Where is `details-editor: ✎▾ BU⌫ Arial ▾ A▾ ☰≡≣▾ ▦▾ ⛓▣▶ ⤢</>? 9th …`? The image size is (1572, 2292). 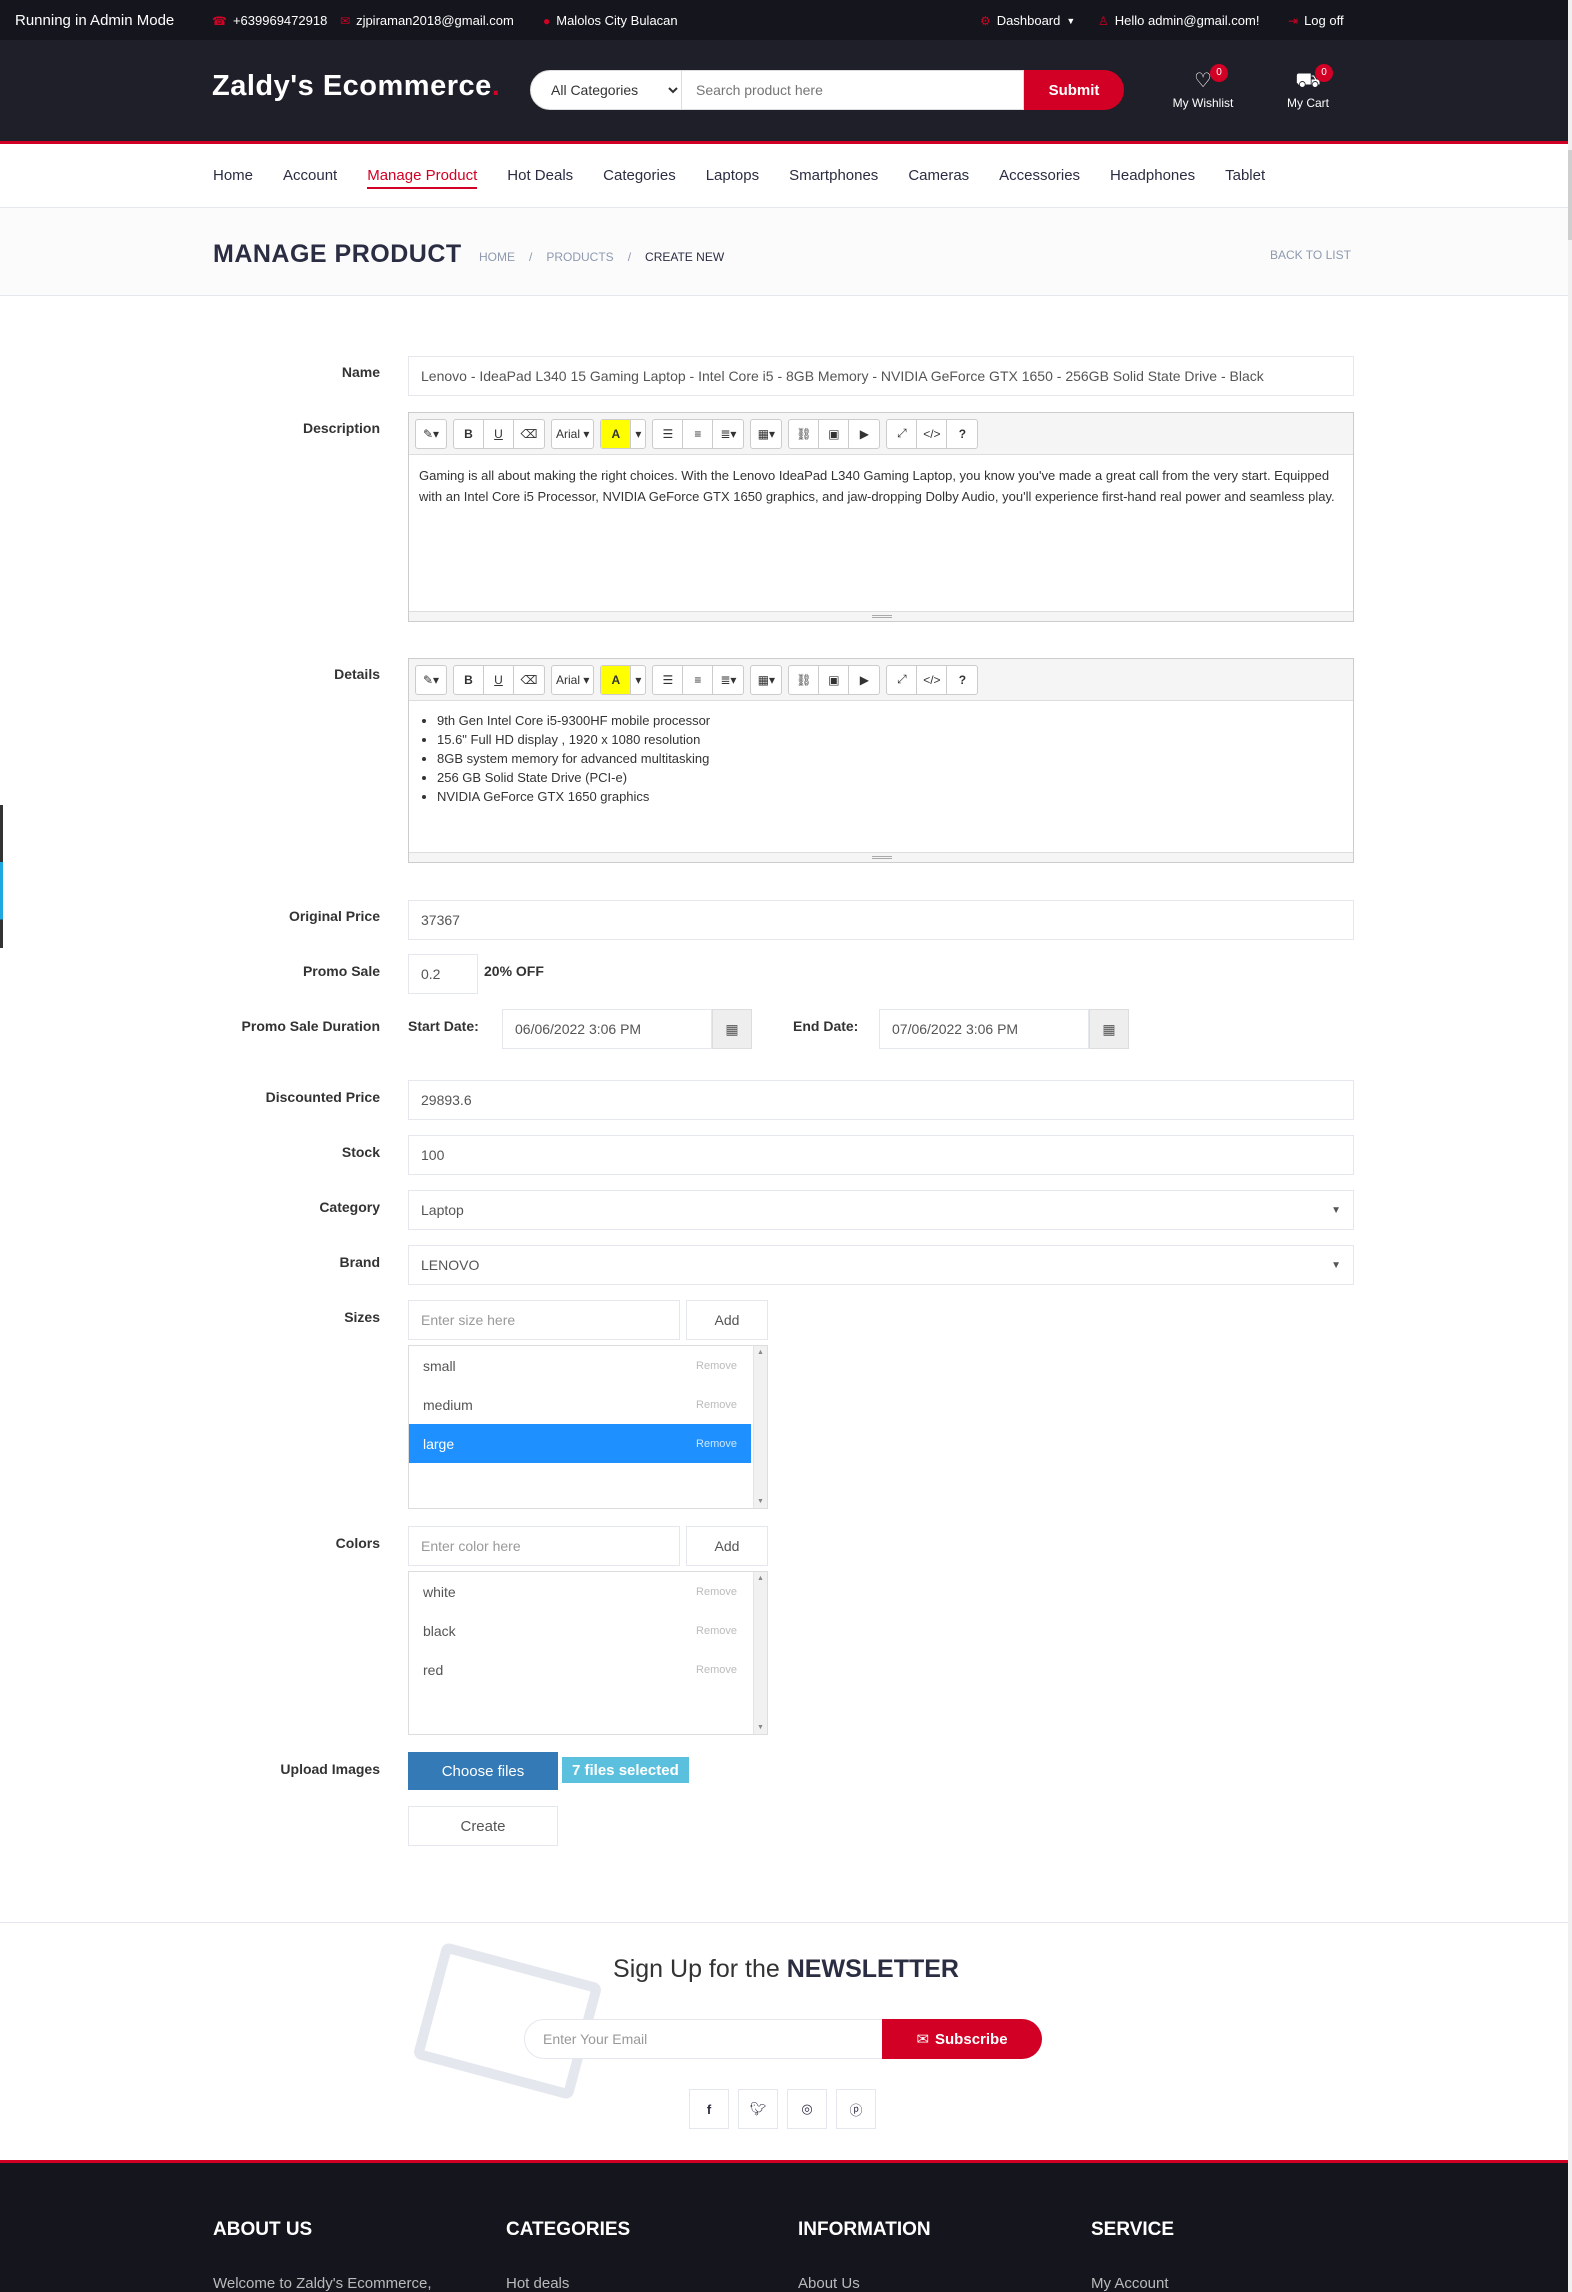
details-editor: ✎▾ BU⌫ Arial ▾ A▾ ☰≡≣▾ ▦▾ ⛓▣▶ ⤢</>? 9th … is located at coordinates (881, 760).